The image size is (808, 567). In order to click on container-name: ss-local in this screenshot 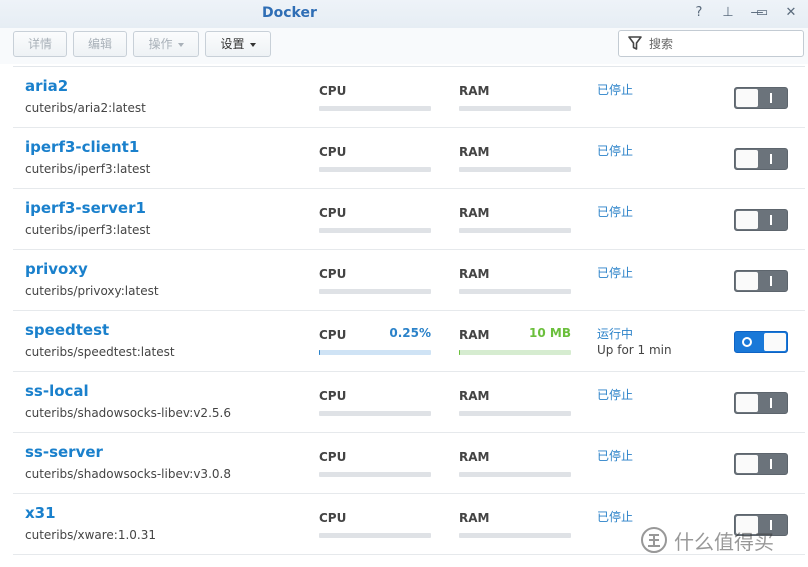, I will do `click(57, 391)`.